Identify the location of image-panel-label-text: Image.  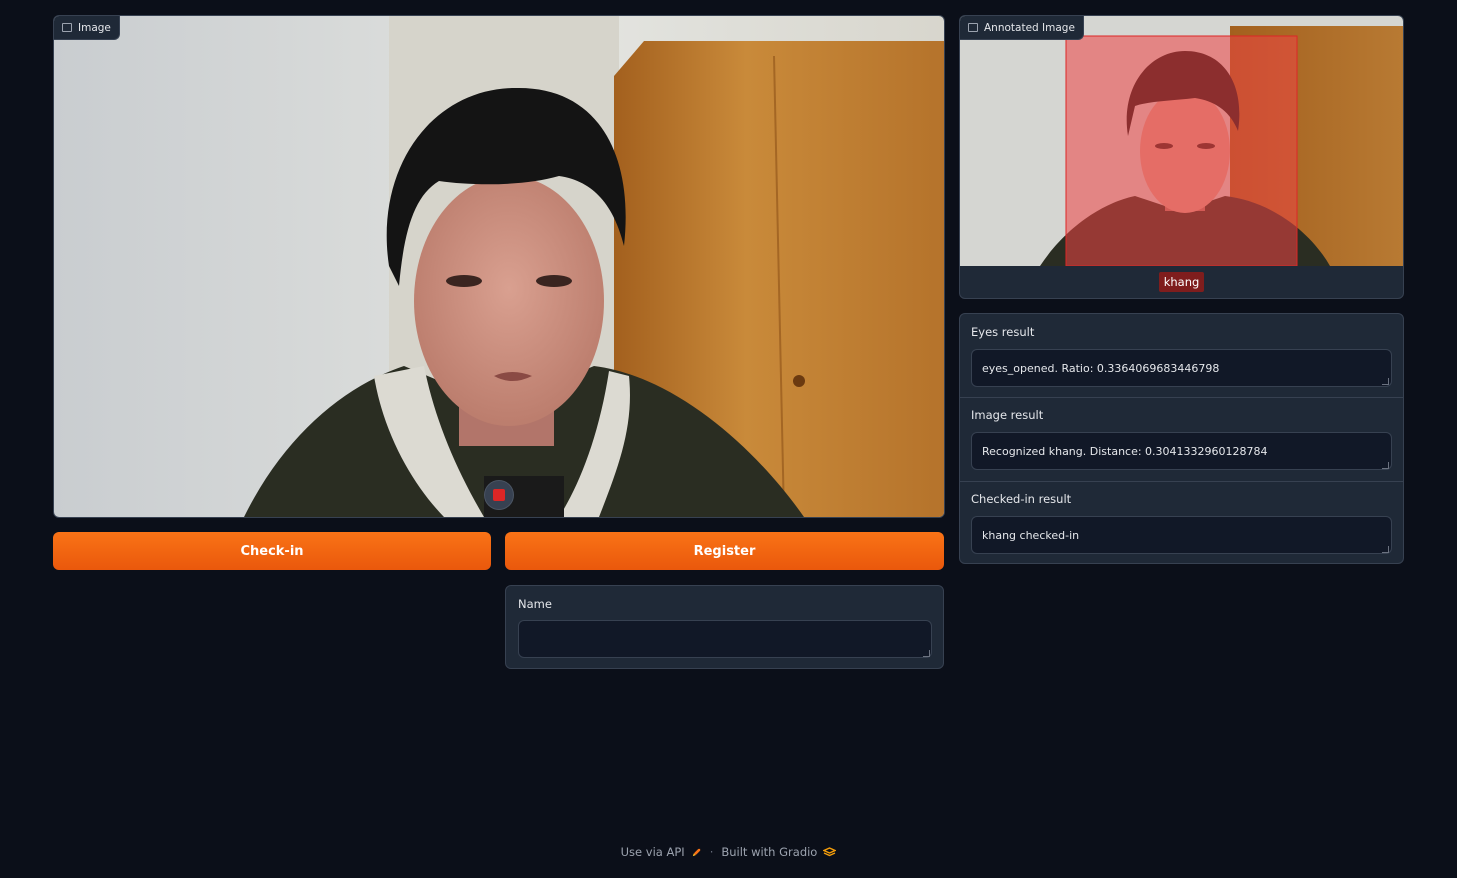
(94, 27).